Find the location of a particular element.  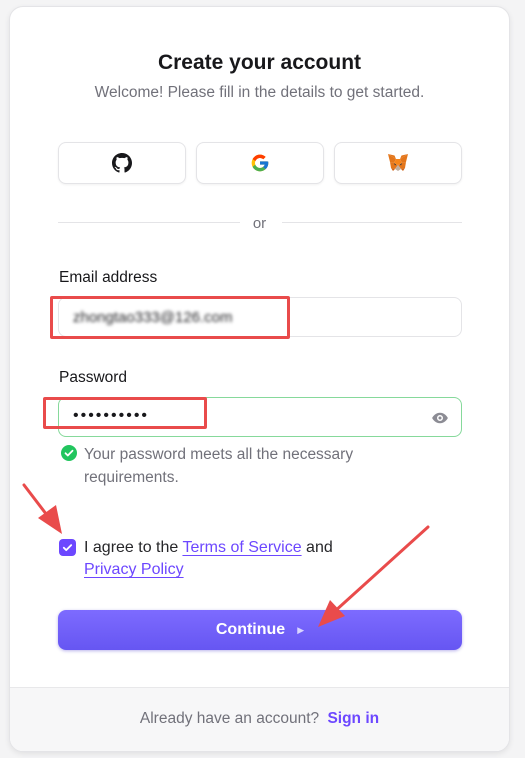

metamask-button is located at coordinates (398, 163).